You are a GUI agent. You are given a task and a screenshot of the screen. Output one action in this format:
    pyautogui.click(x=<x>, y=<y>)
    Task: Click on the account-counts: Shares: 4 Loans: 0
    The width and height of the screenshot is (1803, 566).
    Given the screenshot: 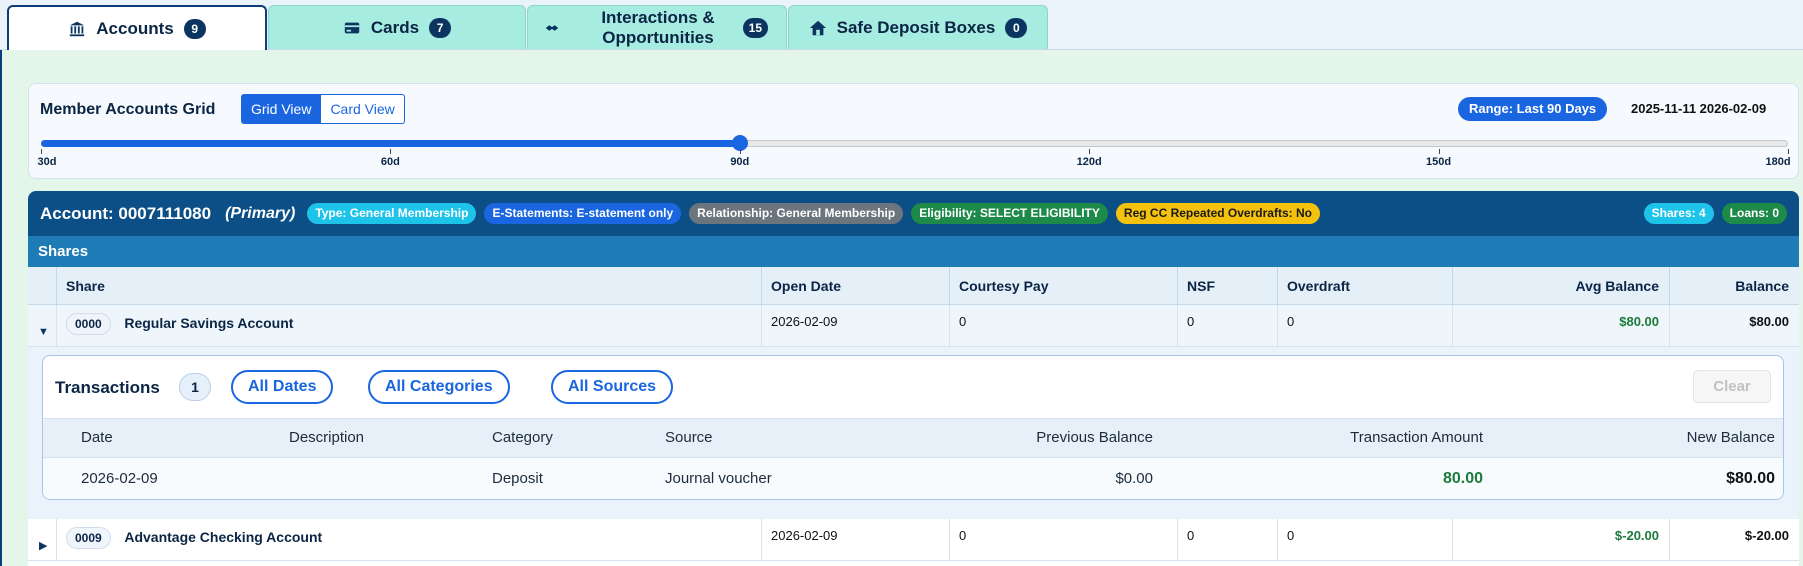 What is the action you would take?
    pyautogui.click(x=1711, y=213)
    